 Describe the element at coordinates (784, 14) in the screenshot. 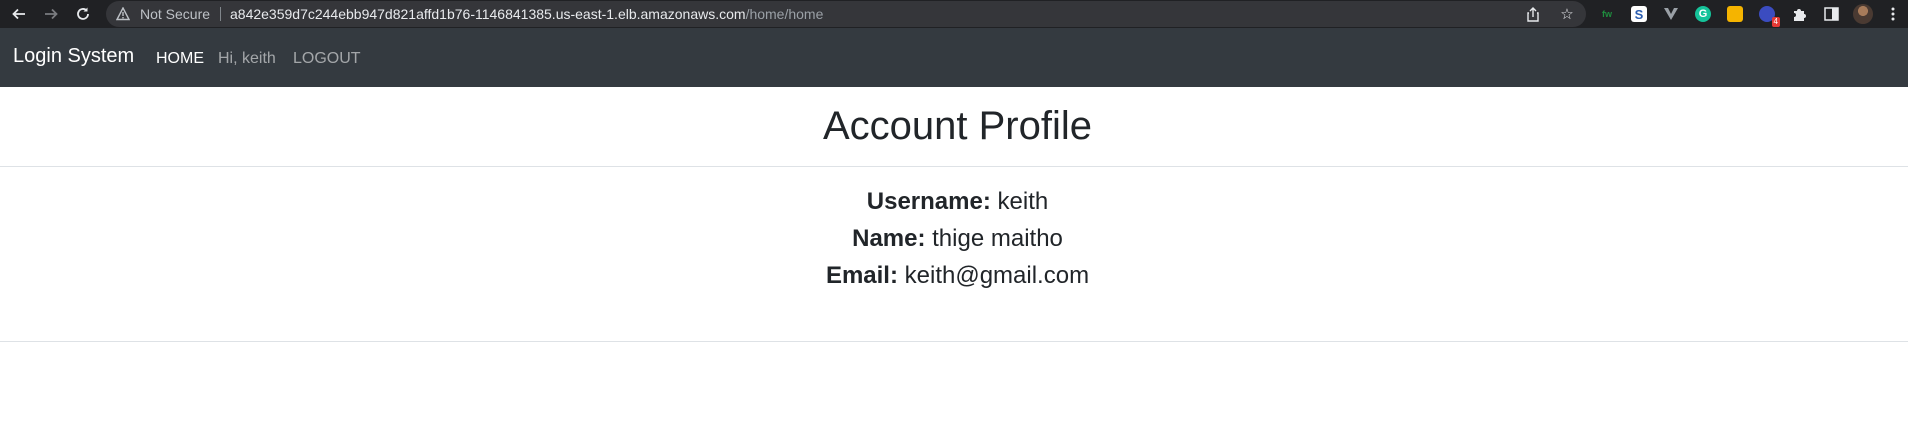

I see `url-path: /home/home` at that location.